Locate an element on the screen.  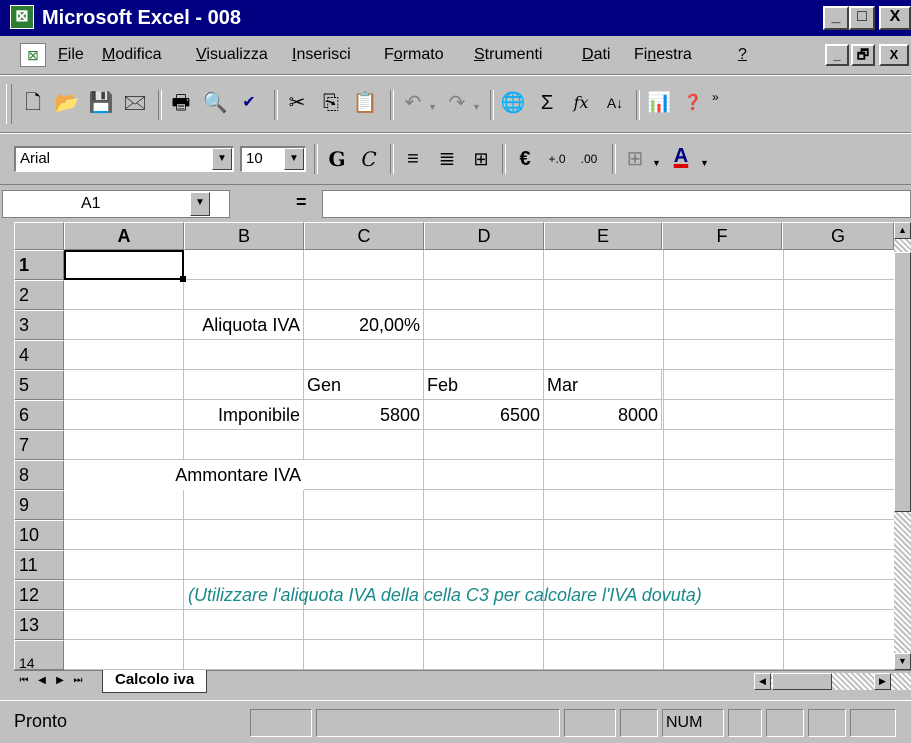
menu-inserisci: Inserisci is located at coordinates (321, 55).